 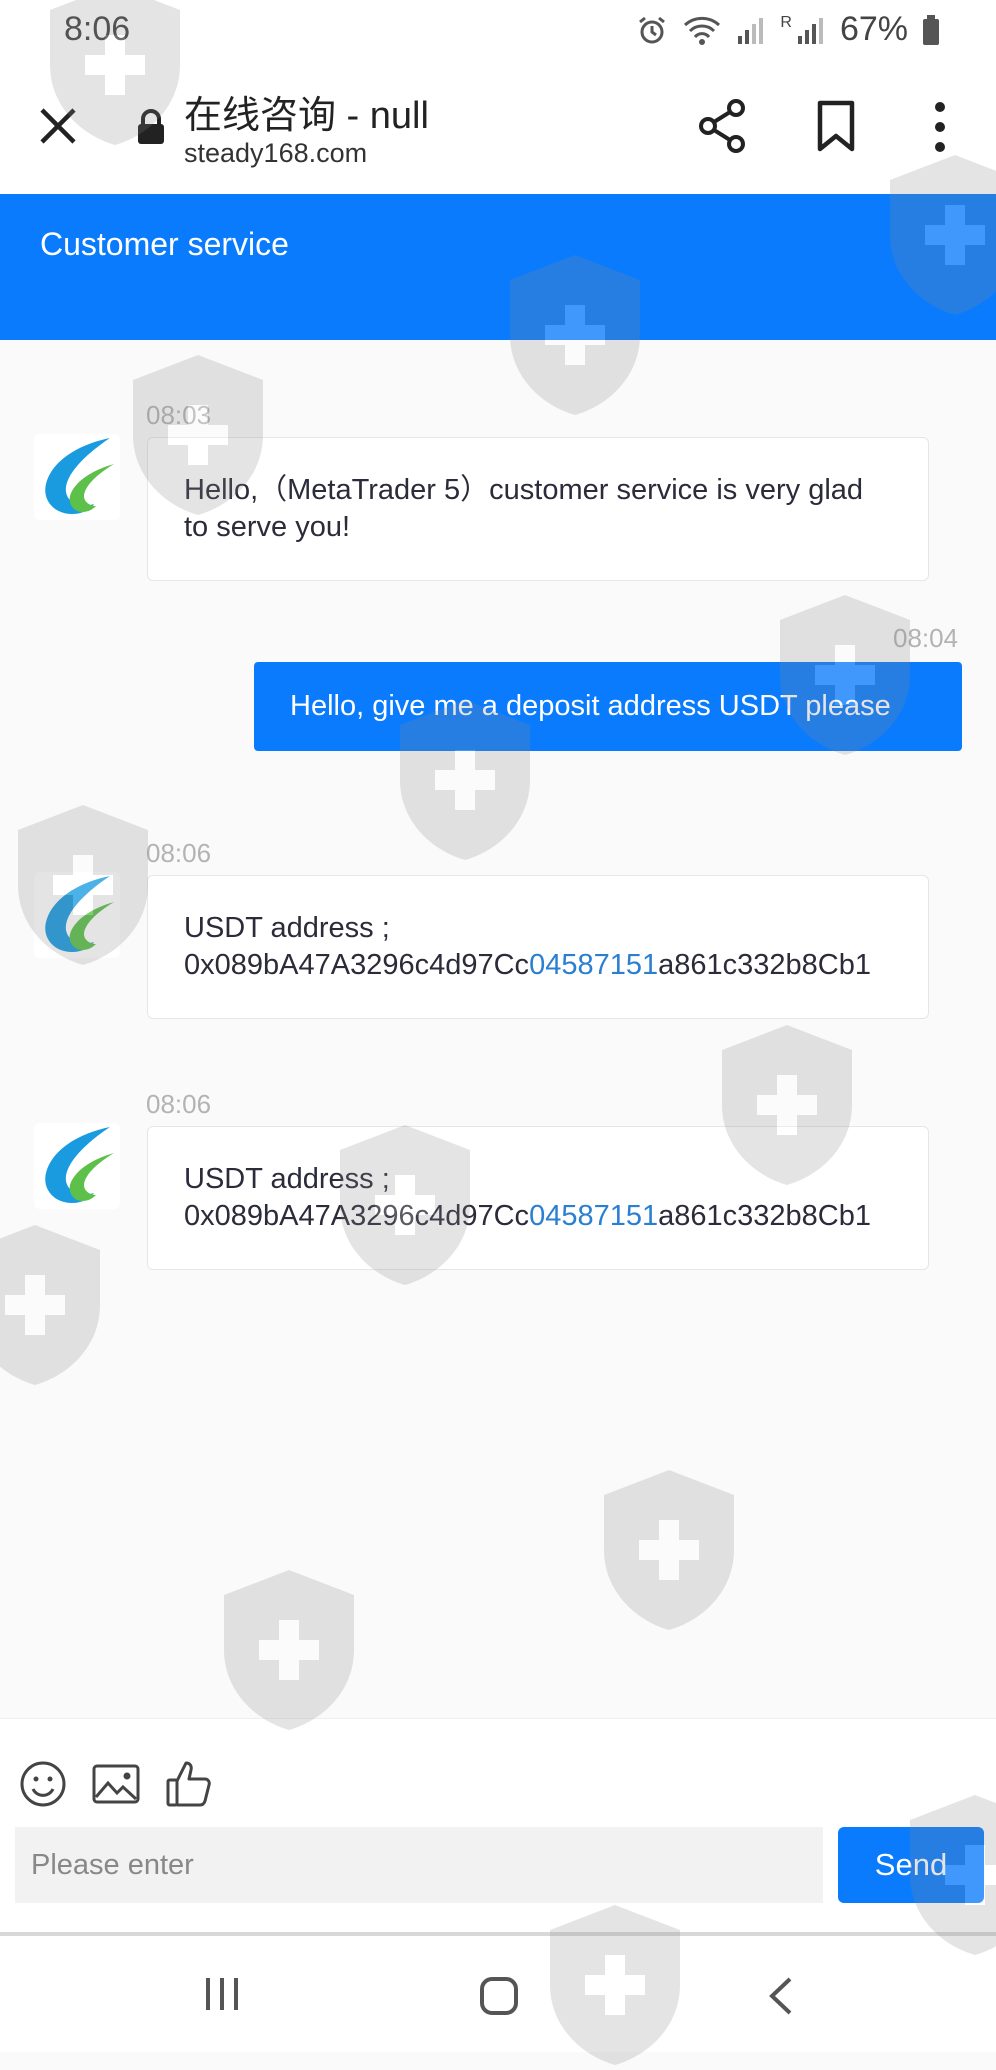 What do you see at coordinates (97, 29) in the screenshot?
I see `status-time: 8:06` at bounding box center [97, 29].